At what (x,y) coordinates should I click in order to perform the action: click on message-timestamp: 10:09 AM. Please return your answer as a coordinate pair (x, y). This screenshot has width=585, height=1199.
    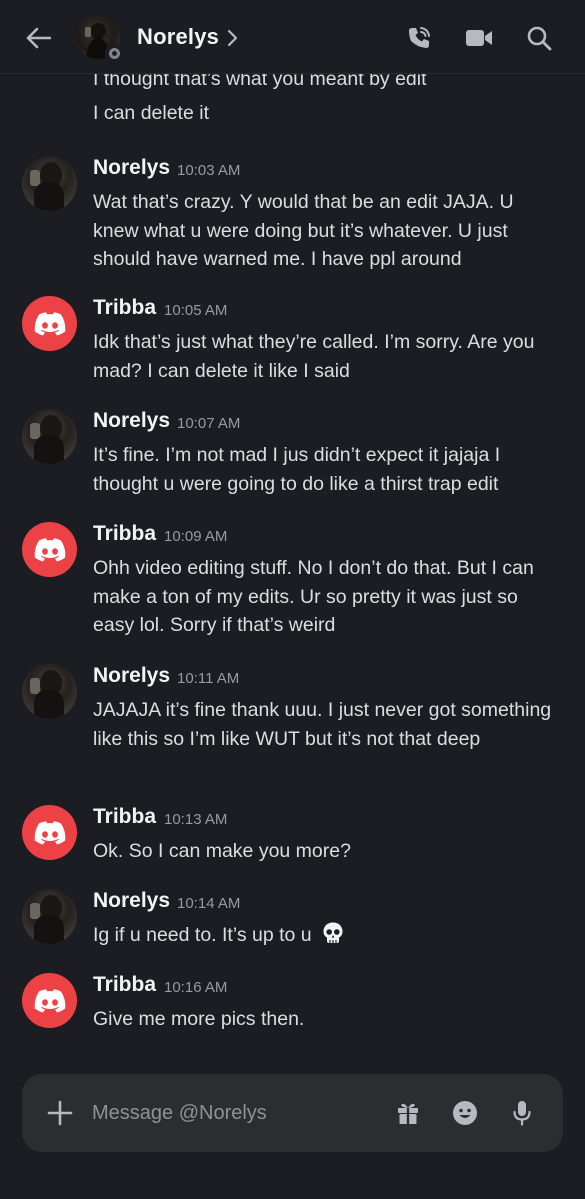
    Looking at the image, I should click on (196, 536).